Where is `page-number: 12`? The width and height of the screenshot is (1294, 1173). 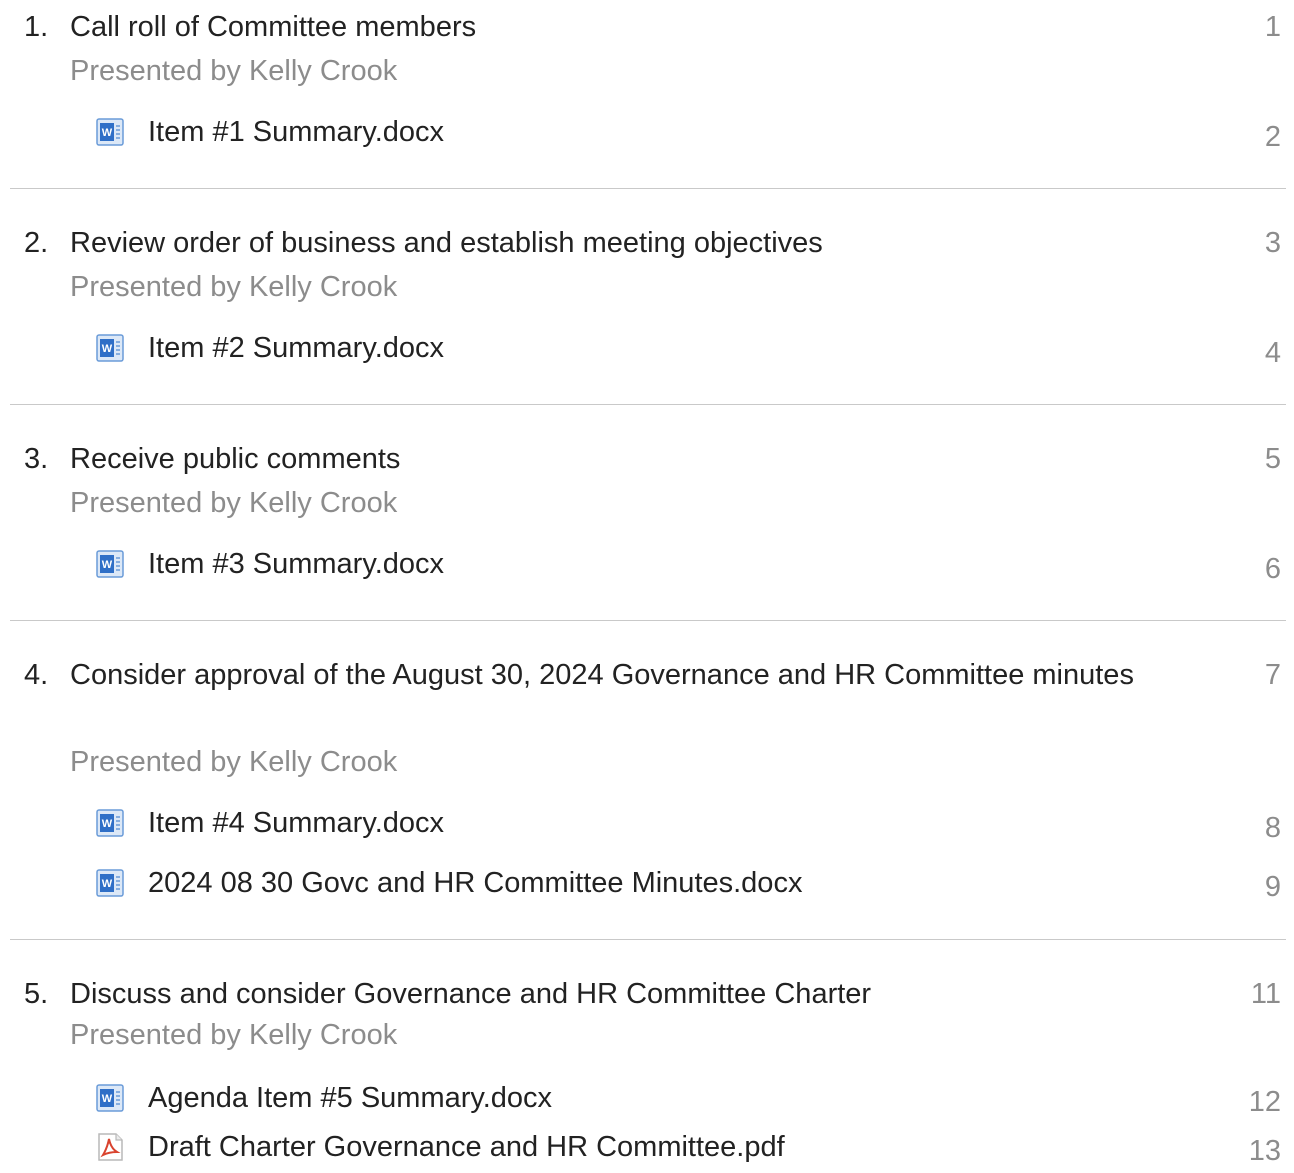
page-number: 12 is located at coordinates (1264, 1102).